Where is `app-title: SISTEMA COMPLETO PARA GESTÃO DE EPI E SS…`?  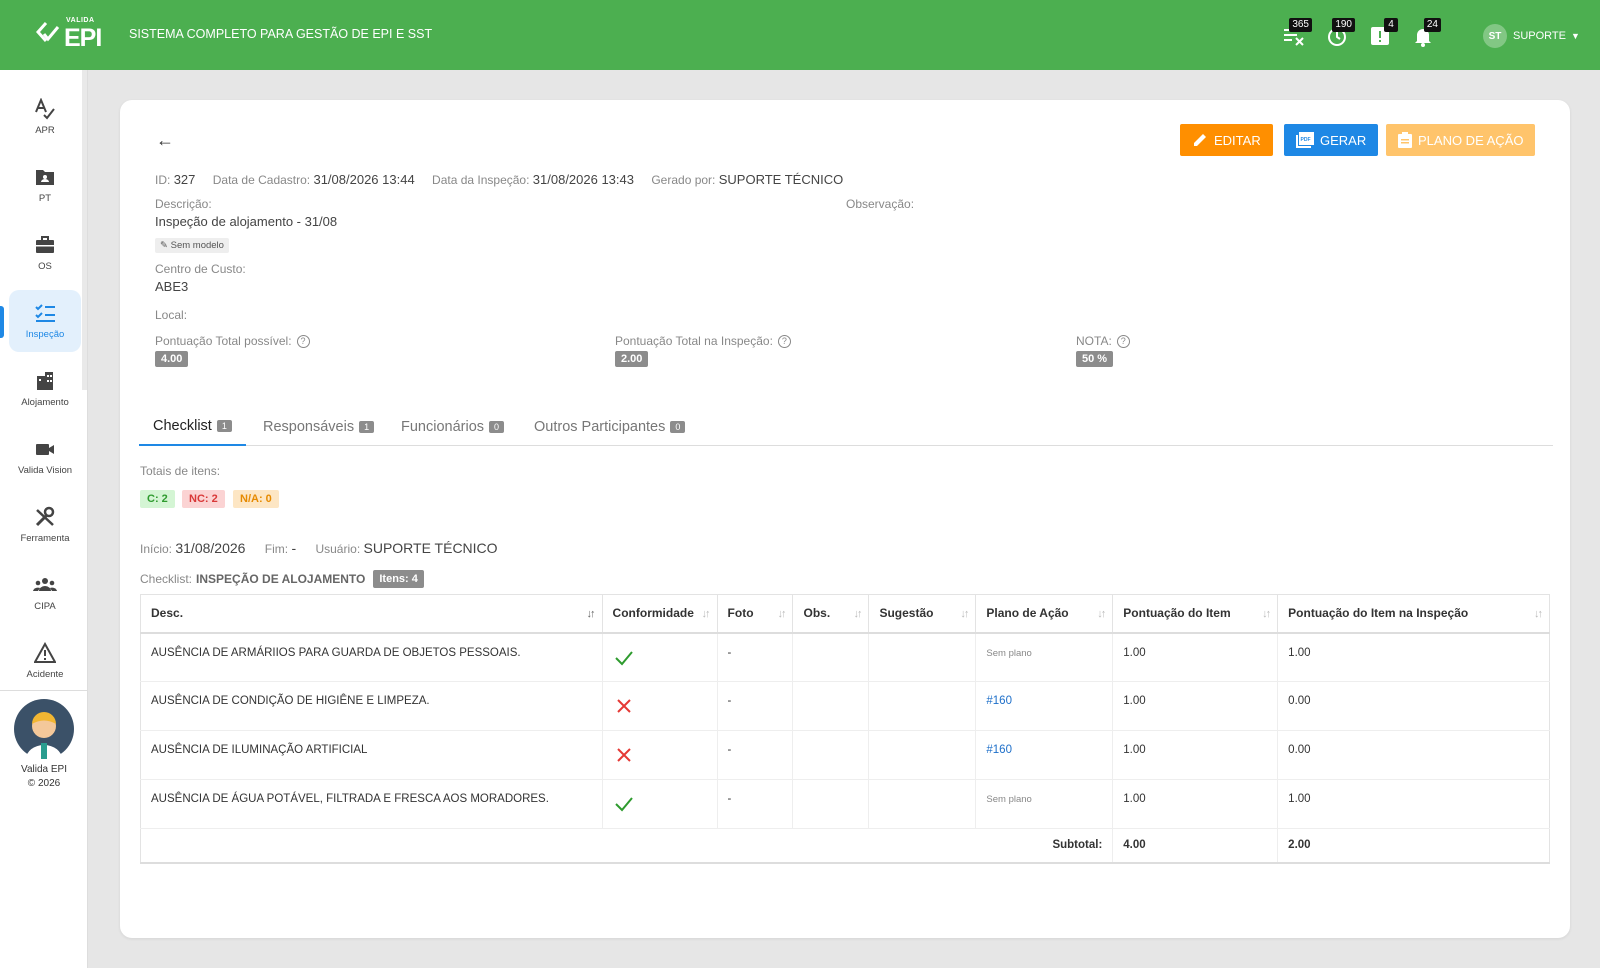
app-title: SISTEMA COMPLETO PARA GESTÃO DE EPI E SS… is located at coordinates (281, 34).